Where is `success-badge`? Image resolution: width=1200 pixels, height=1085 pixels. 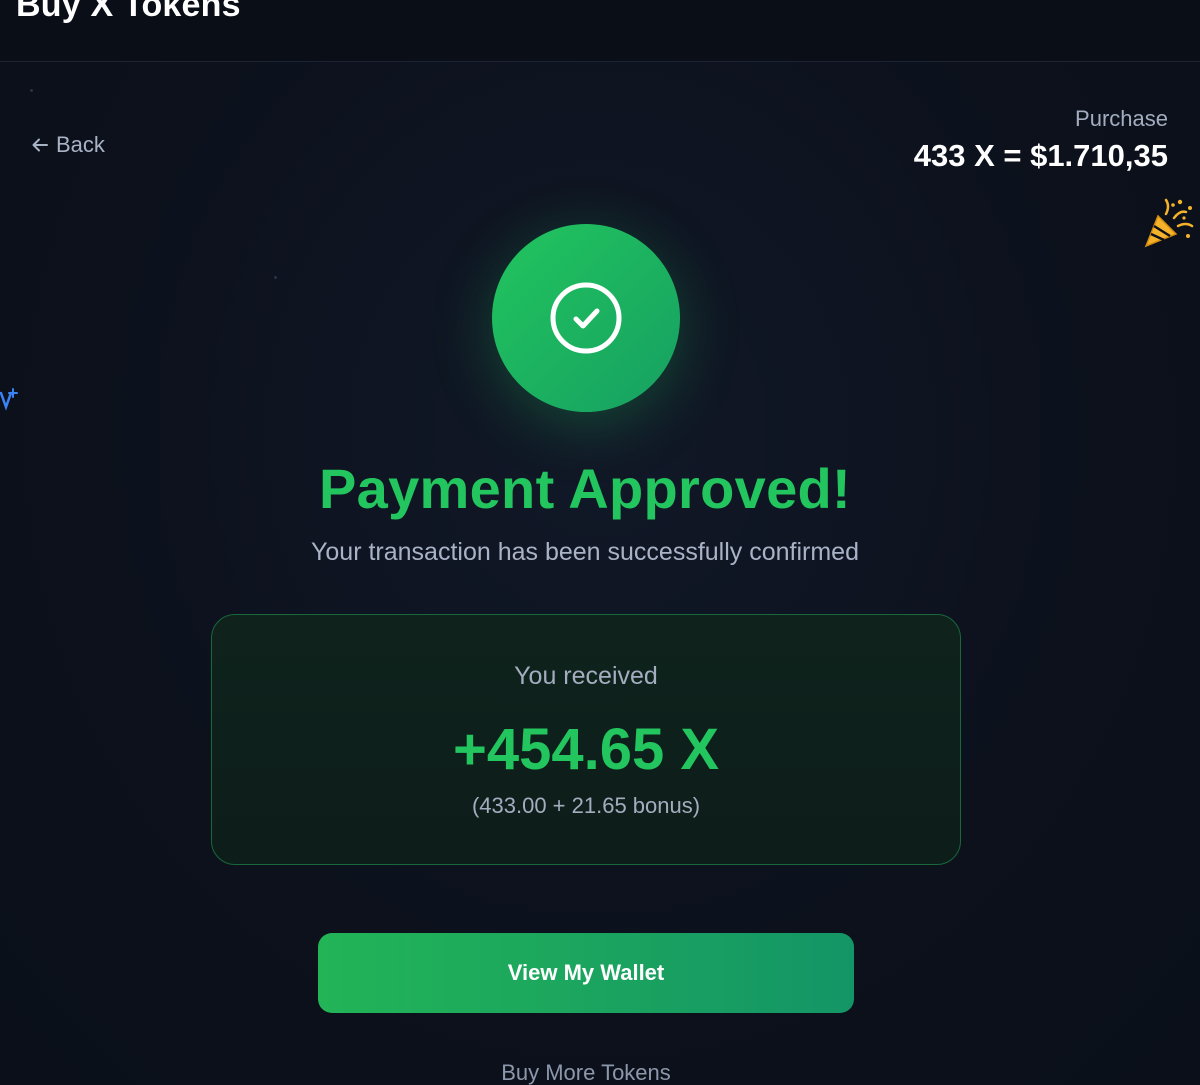
success-badge is located at coordinates (586, 318).